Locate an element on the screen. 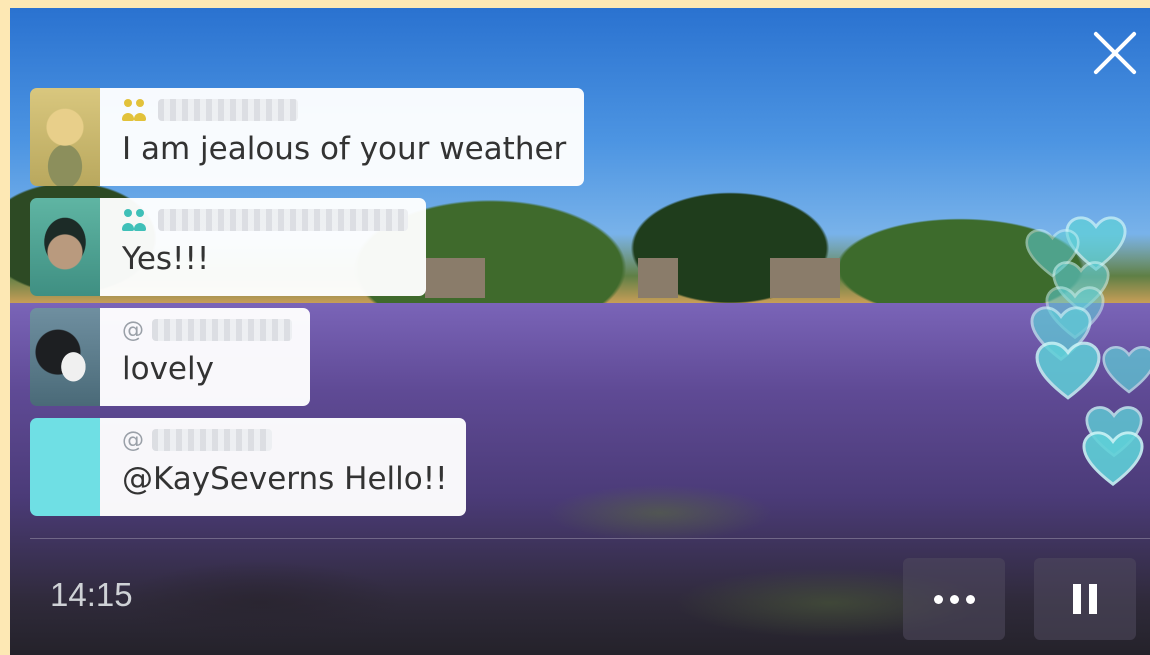 This screenshot has width=1150, height=655. more-dots-icon is located at coordinates (954, 599).